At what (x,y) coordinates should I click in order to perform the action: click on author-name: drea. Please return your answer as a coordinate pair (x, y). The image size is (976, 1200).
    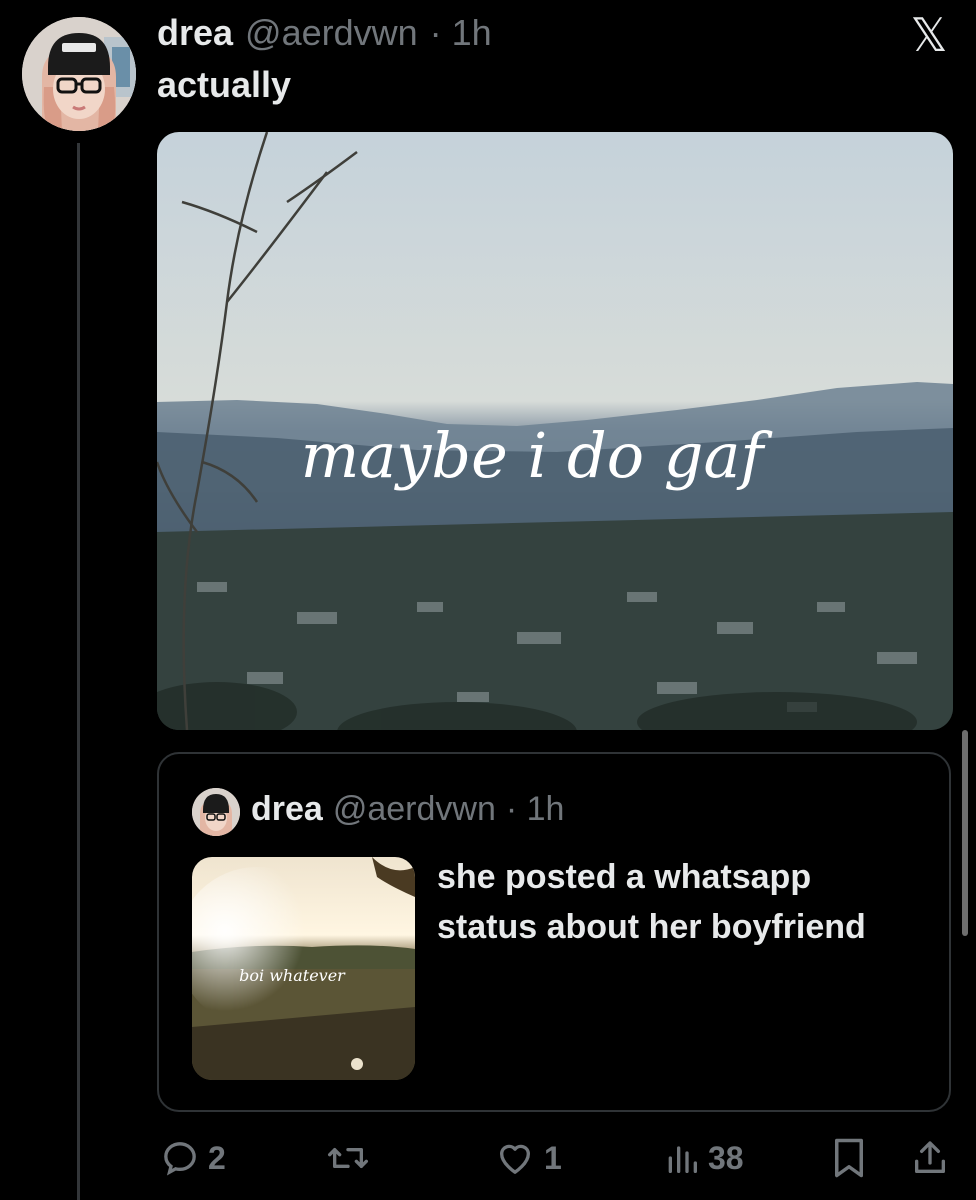
    Looking at the image, I should click on (195, 33).